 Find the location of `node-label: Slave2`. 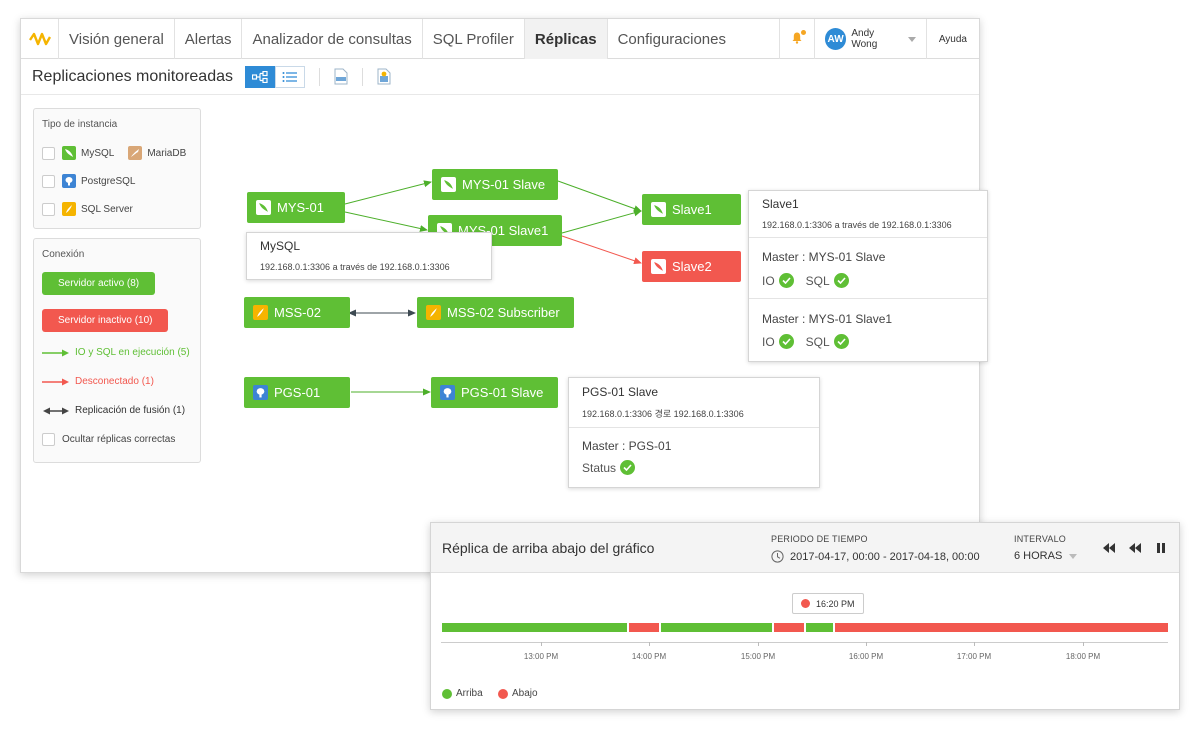

node-label: Slave2 is located at coordinates (692, 266).